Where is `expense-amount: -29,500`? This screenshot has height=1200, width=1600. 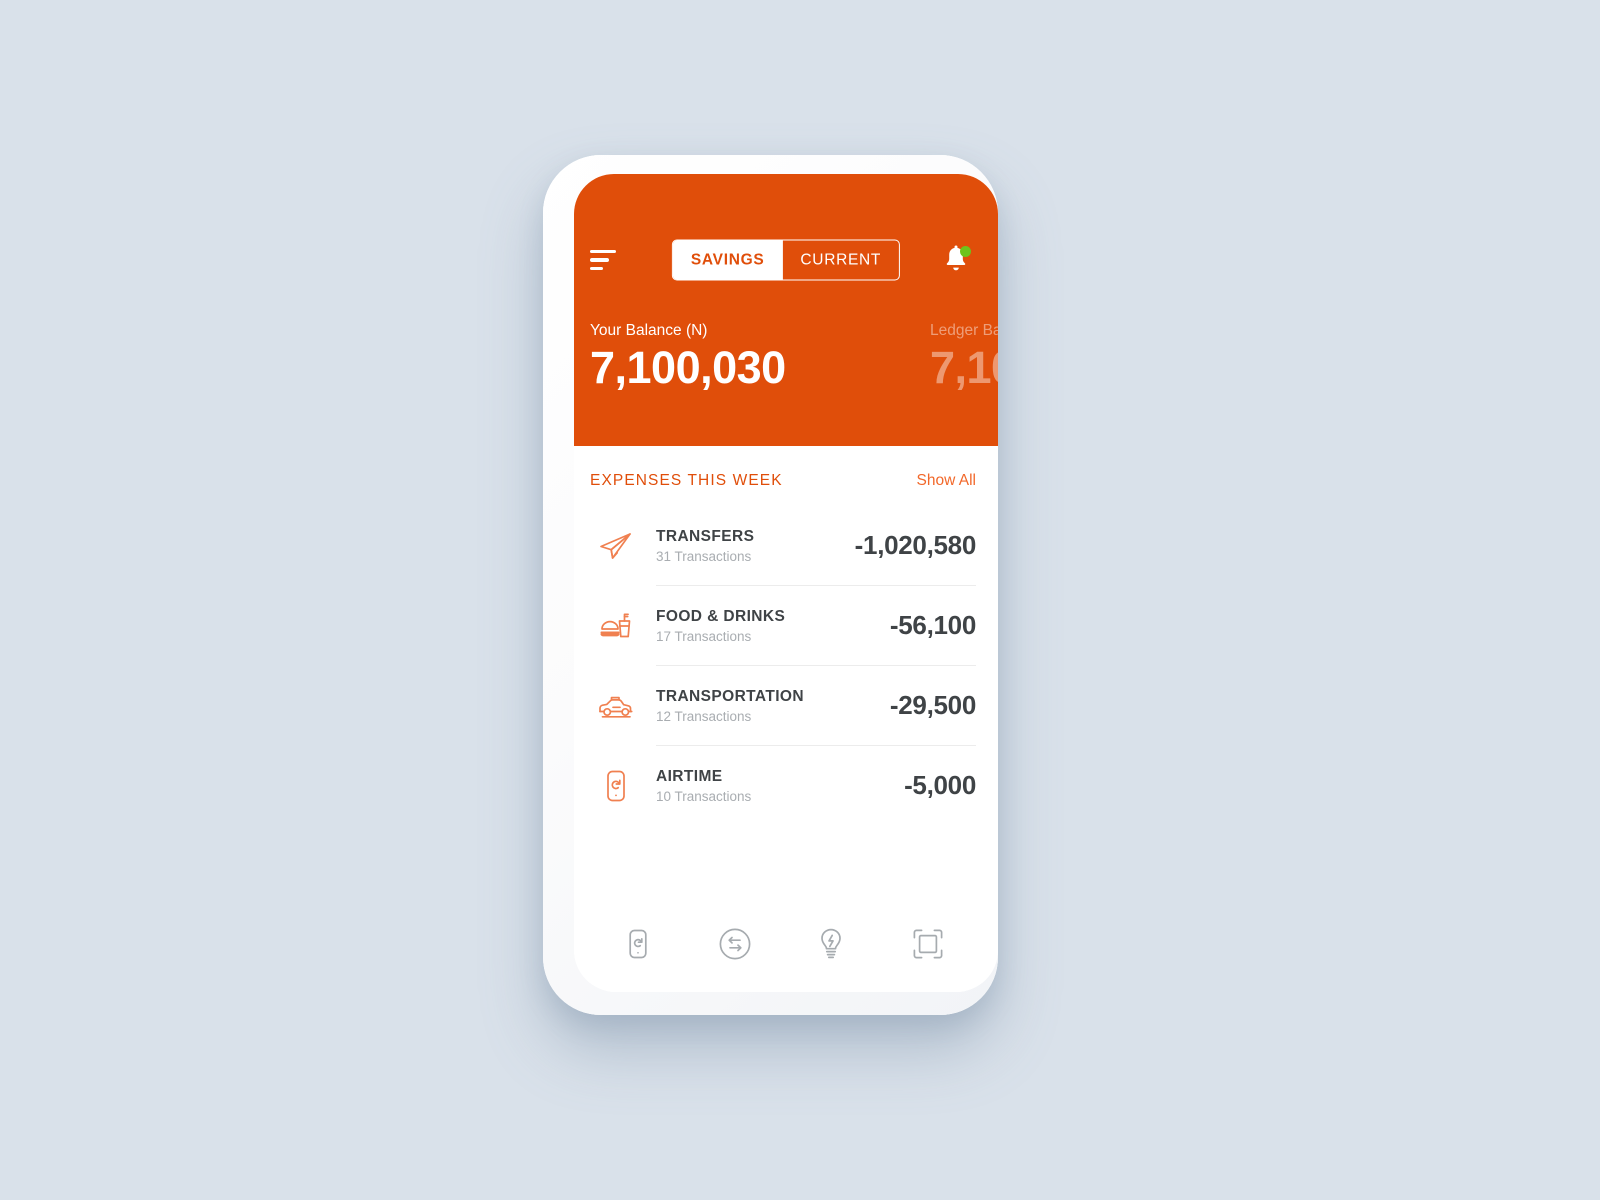
expense-amount: -29,500 is located at coordinates (932, 705).